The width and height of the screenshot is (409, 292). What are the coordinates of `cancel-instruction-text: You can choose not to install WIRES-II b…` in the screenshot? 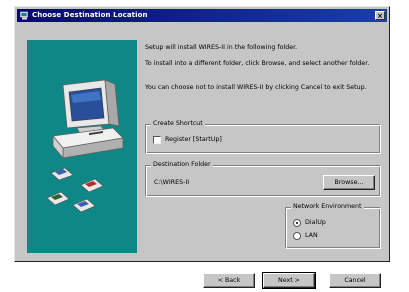 It's located at (256, 87).